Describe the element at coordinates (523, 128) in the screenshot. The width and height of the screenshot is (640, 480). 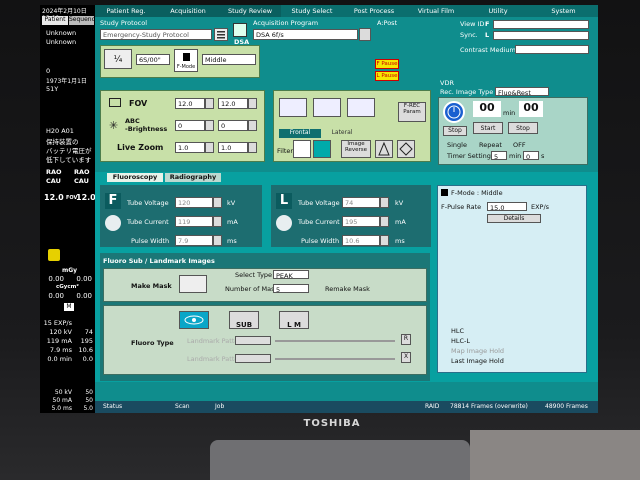
I see `timer-stop-button-2: Stop` at that location.